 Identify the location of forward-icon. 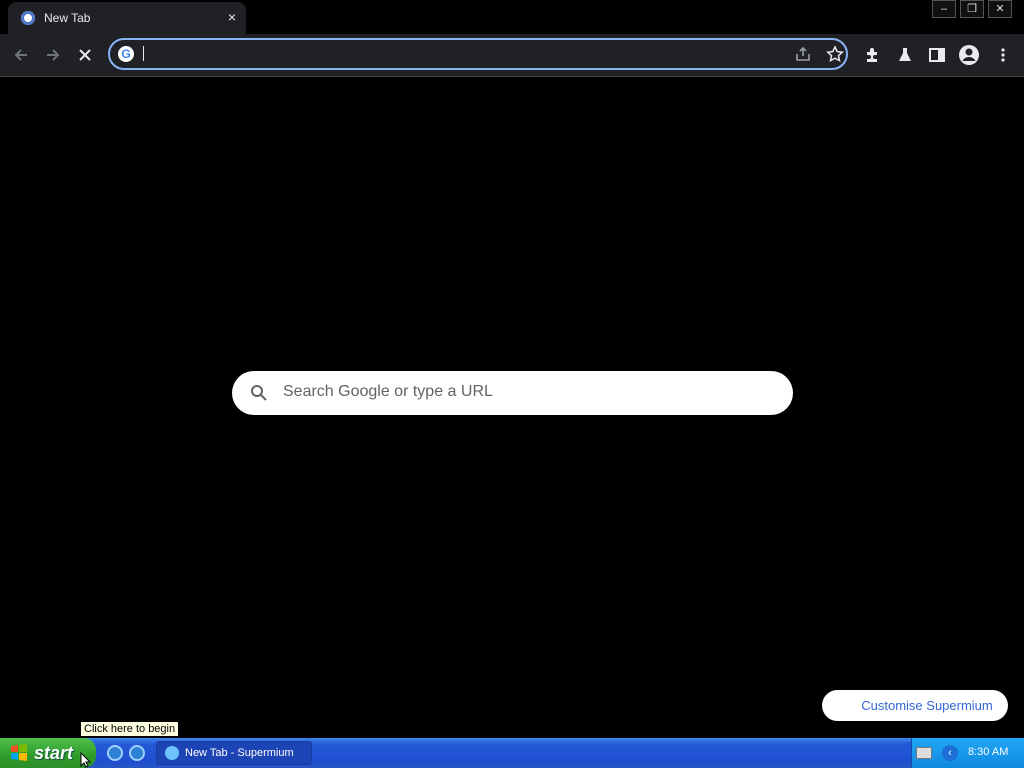
(53, 55).